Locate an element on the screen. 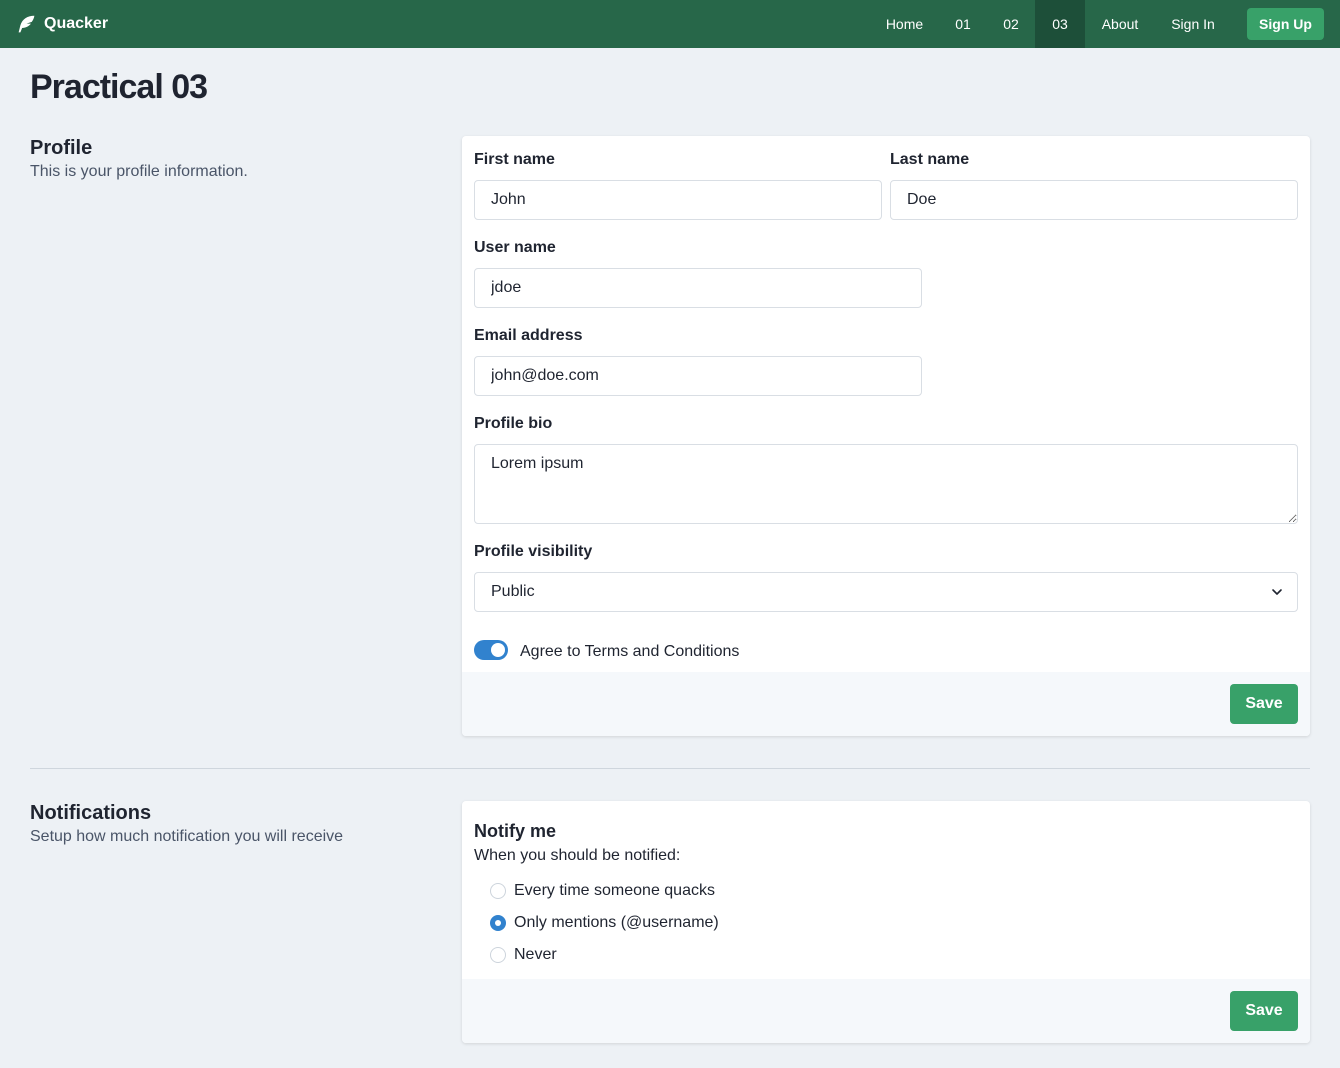 This screenshot has width=1340, height=1068. radio-label: Only mentions (@username) is located at coordinates (616, 922).